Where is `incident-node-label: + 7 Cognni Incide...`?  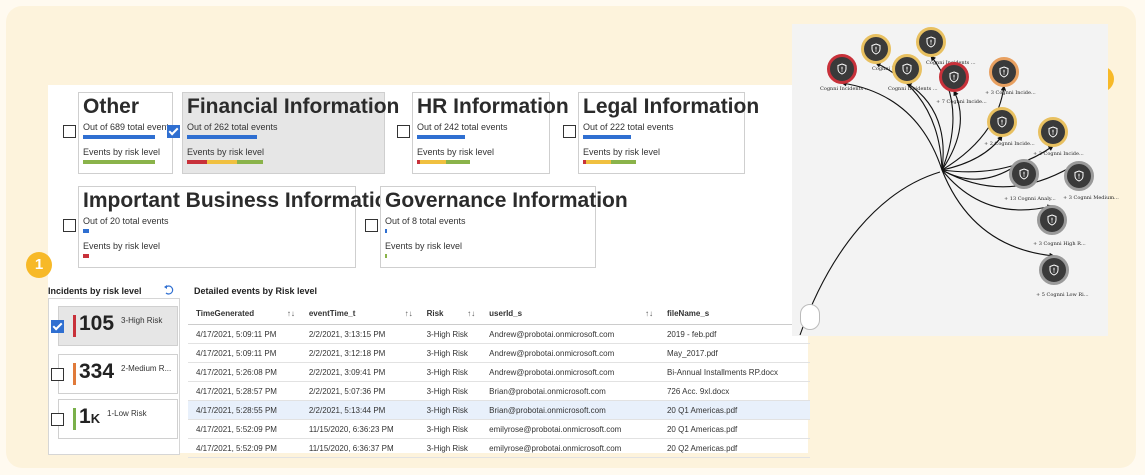
incident-node-label: + 7 Cognni Incide... is located at coordinates (961, 102).